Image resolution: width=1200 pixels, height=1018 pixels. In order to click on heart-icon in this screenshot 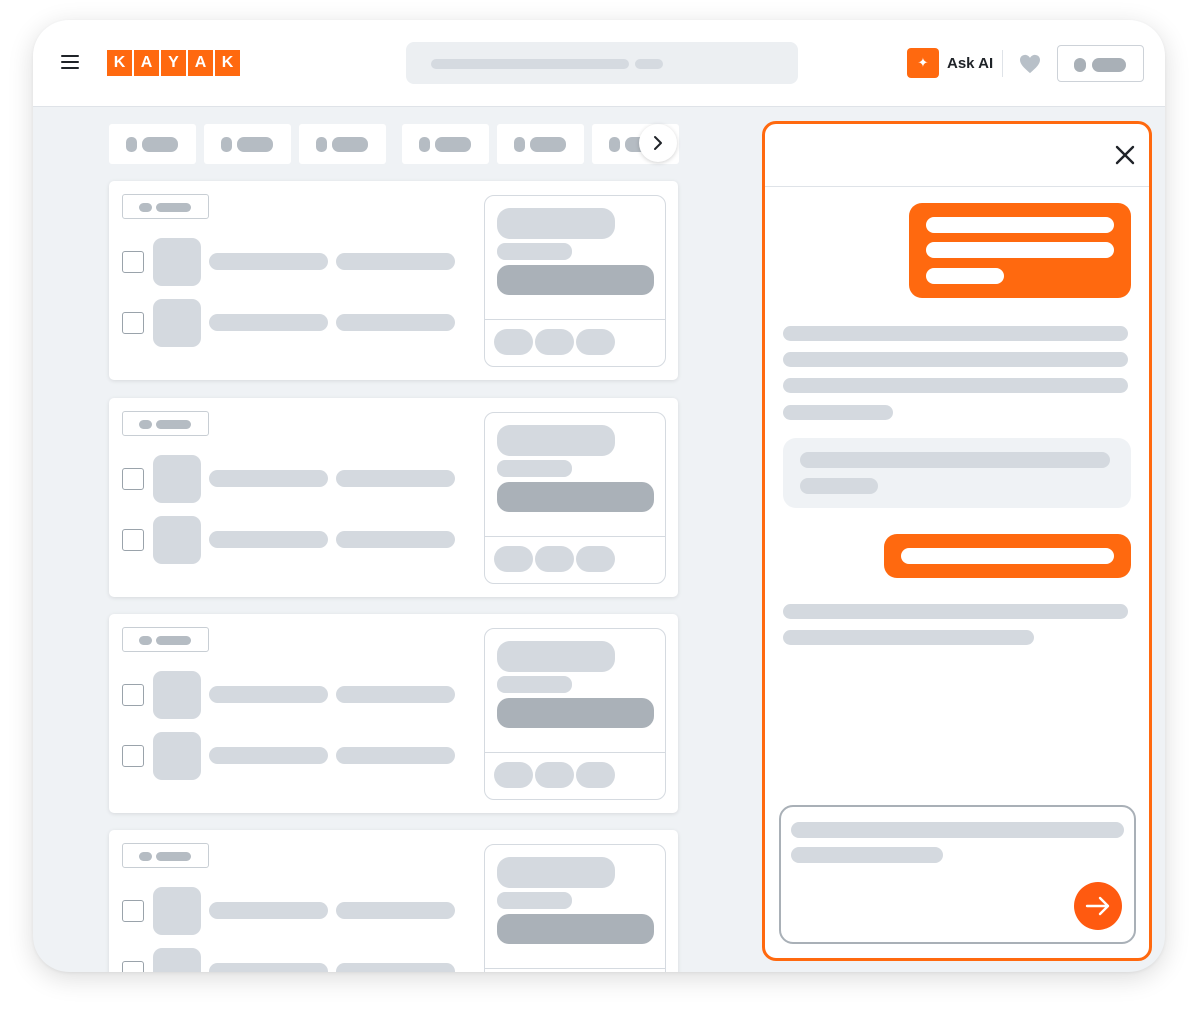, I will do `click(1030, 64)`.